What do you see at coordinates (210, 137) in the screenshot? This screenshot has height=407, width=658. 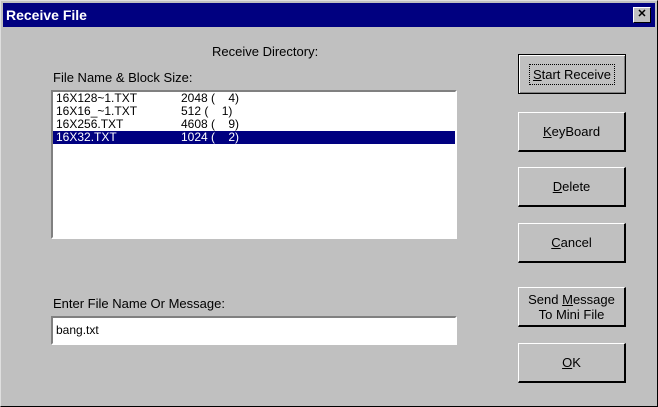 I see `file-size: 1024 ( 2)` at bounding box center [210, 137].